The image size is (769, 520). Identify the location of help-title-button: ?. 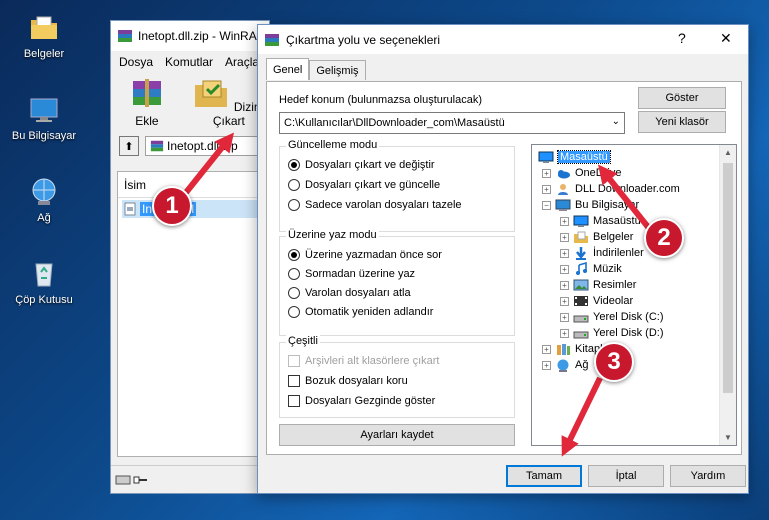
(682, 38).